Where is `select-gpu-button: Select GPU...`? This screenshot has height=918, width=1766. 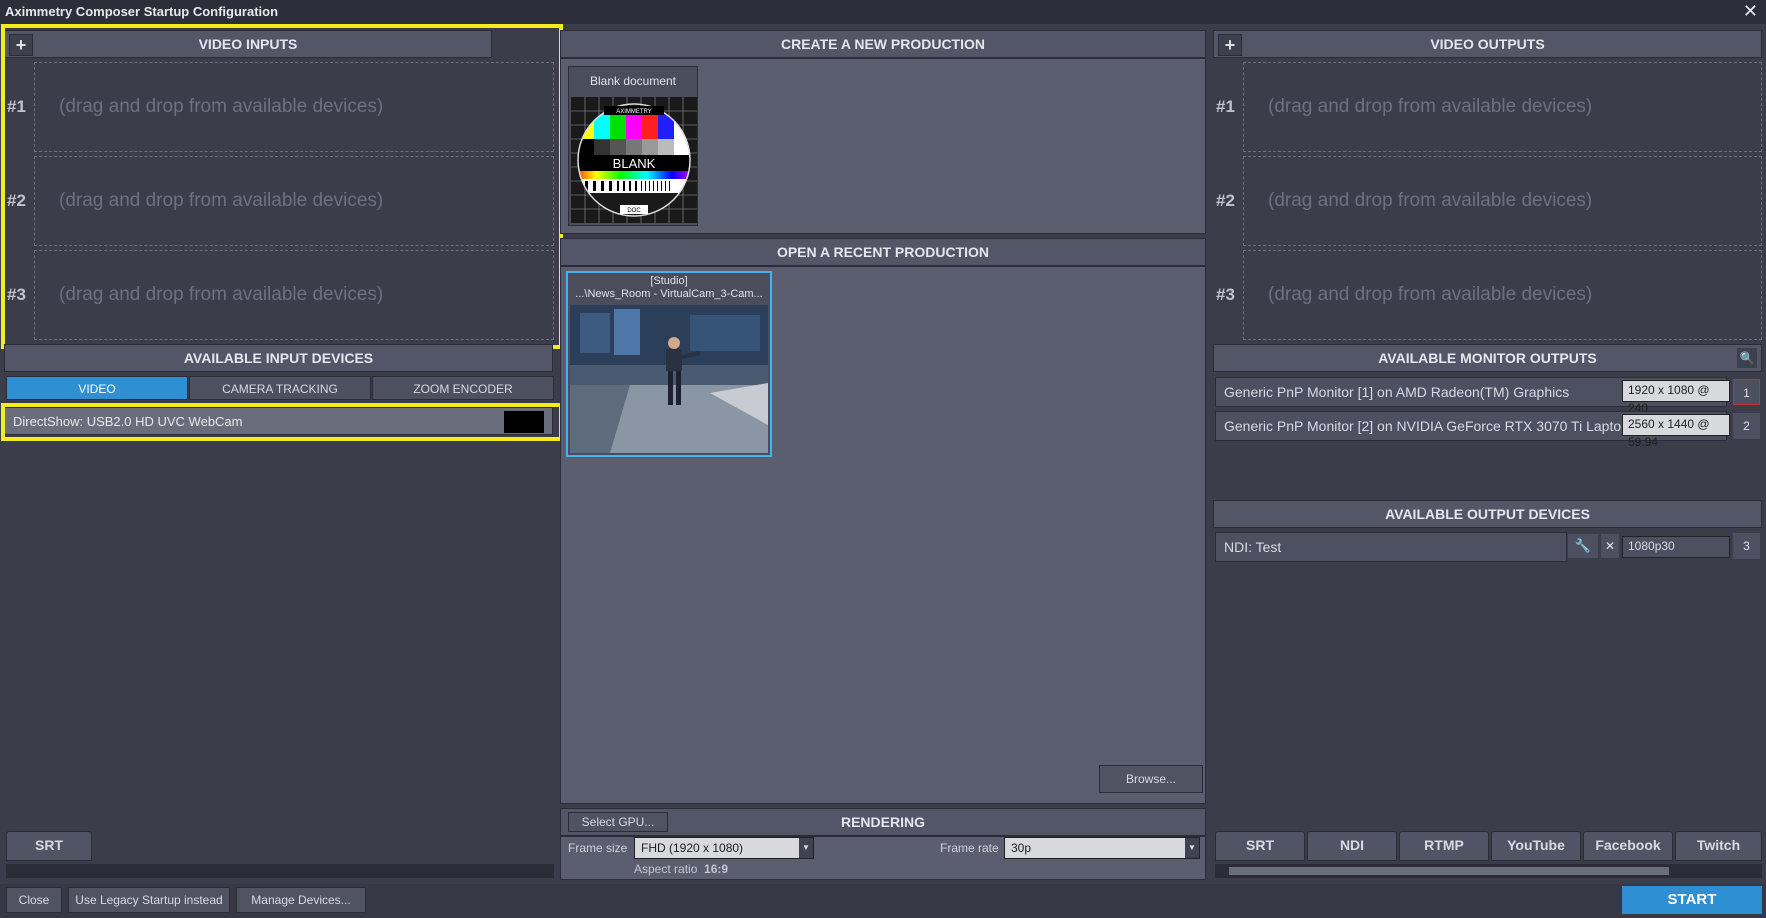 select-gpu-button: Select GPU... is located at coordinates (618, 822).